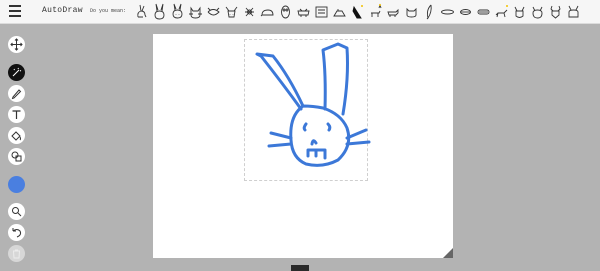 The height and width of the screenshot is (271, 600). I want to click on left-toolbar, so click(17, 147).